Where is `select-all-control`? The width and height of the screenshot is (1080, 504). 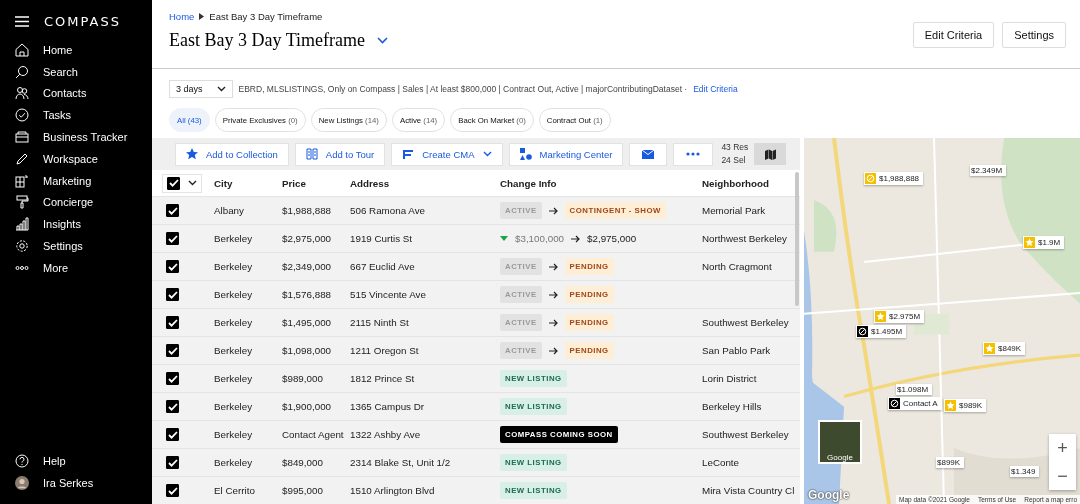
select-all-control is located at coordinates (182, 183).